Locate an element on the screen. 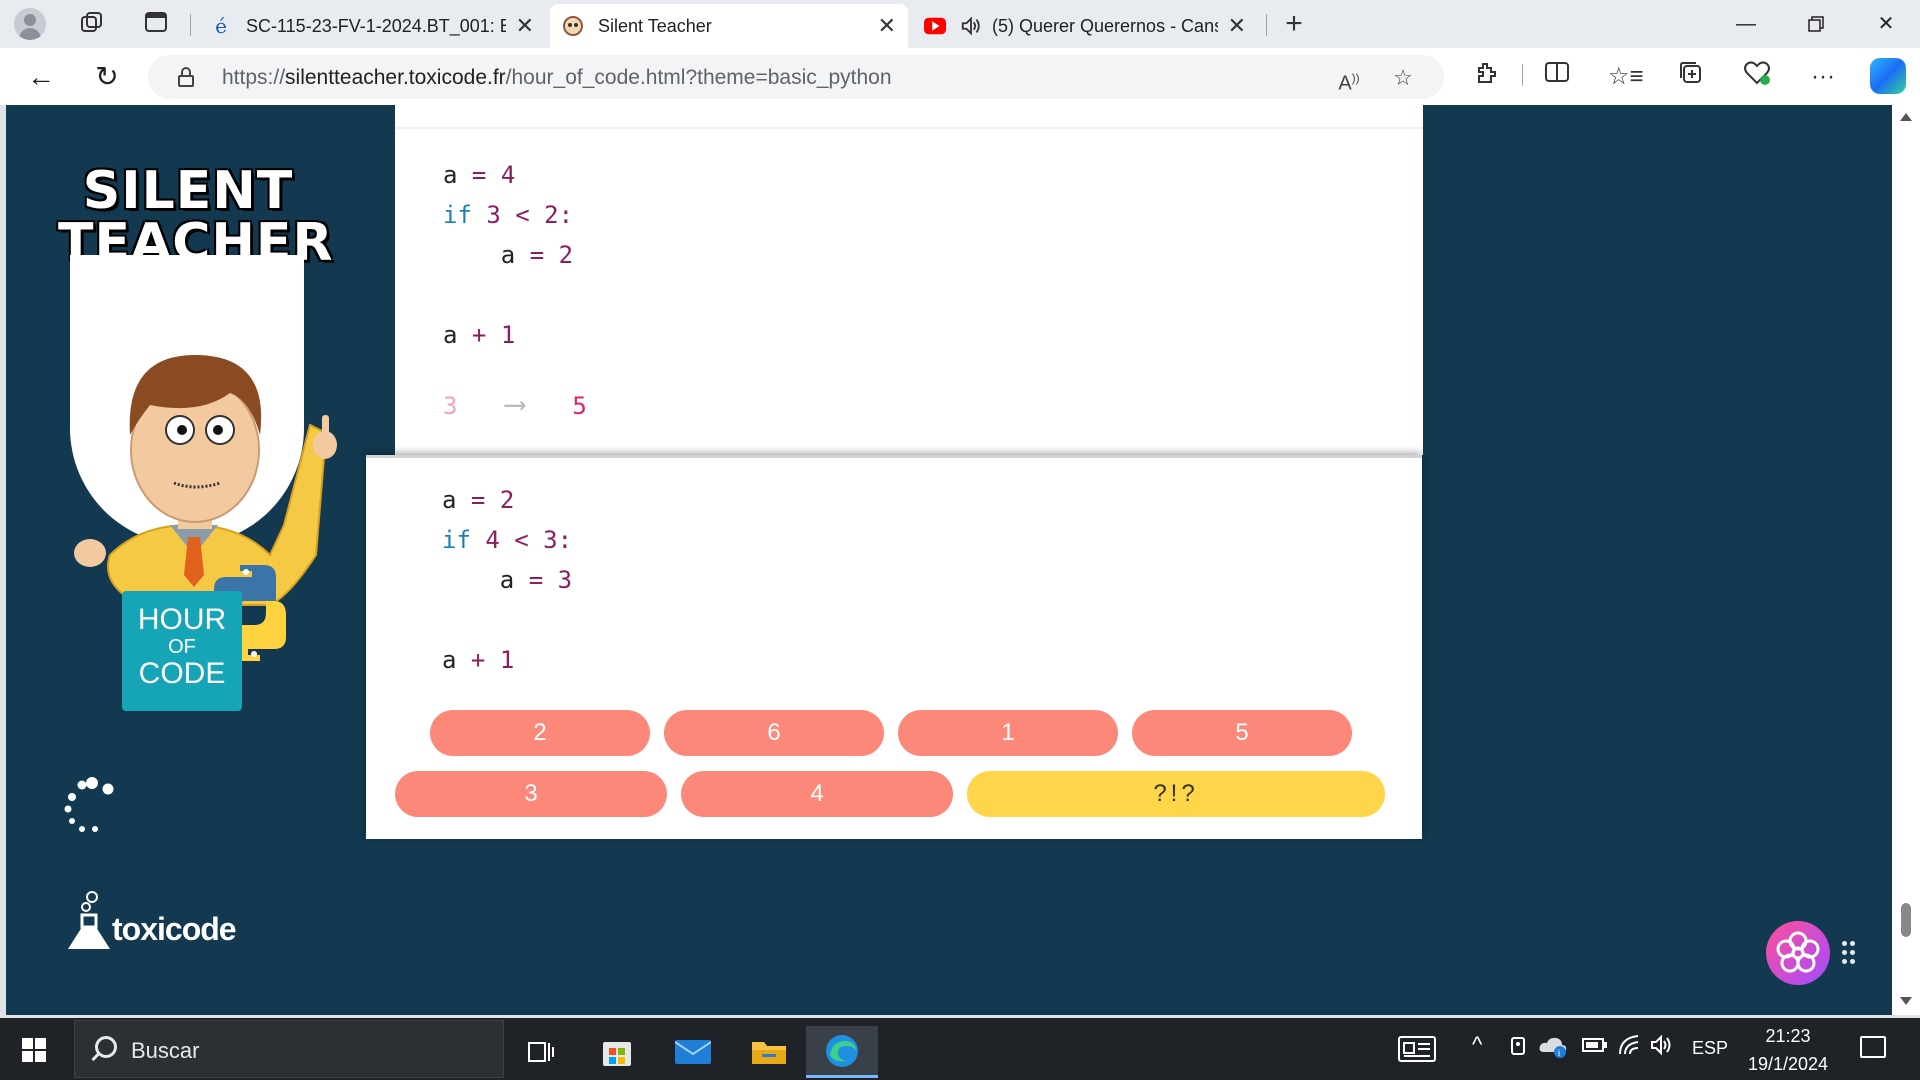 This screenshot has height=1080, width=1920. wifi-icon is located at coordinates (1630, 1048).